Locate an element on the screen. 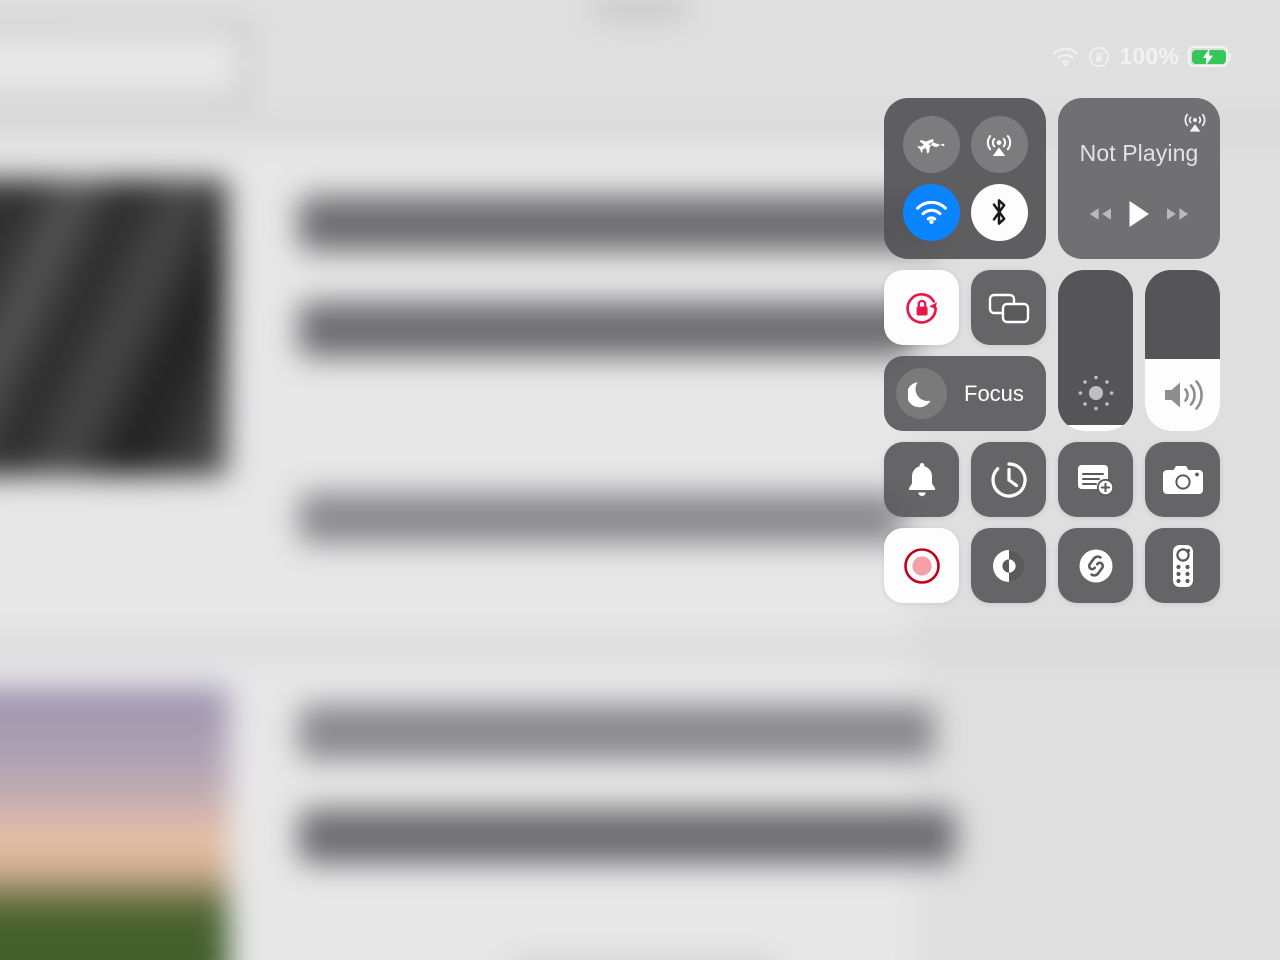 The width and height of the screenshot is (1280, 960). appearance-icon is located at coordinates (1009, 566).